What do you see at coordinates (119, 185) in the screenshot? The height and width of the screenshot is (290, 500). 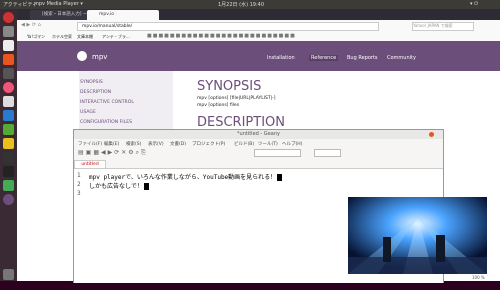 I see `editor-line: しかも広告なしで！` at bounding box center [119, 185].